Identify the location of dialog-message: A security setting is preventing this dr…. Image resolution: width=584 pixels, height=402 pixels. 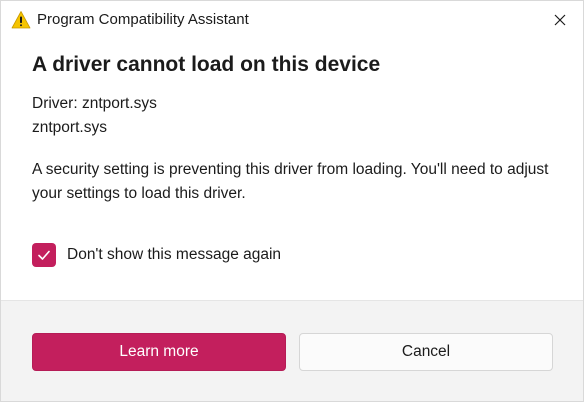
(290, 181).